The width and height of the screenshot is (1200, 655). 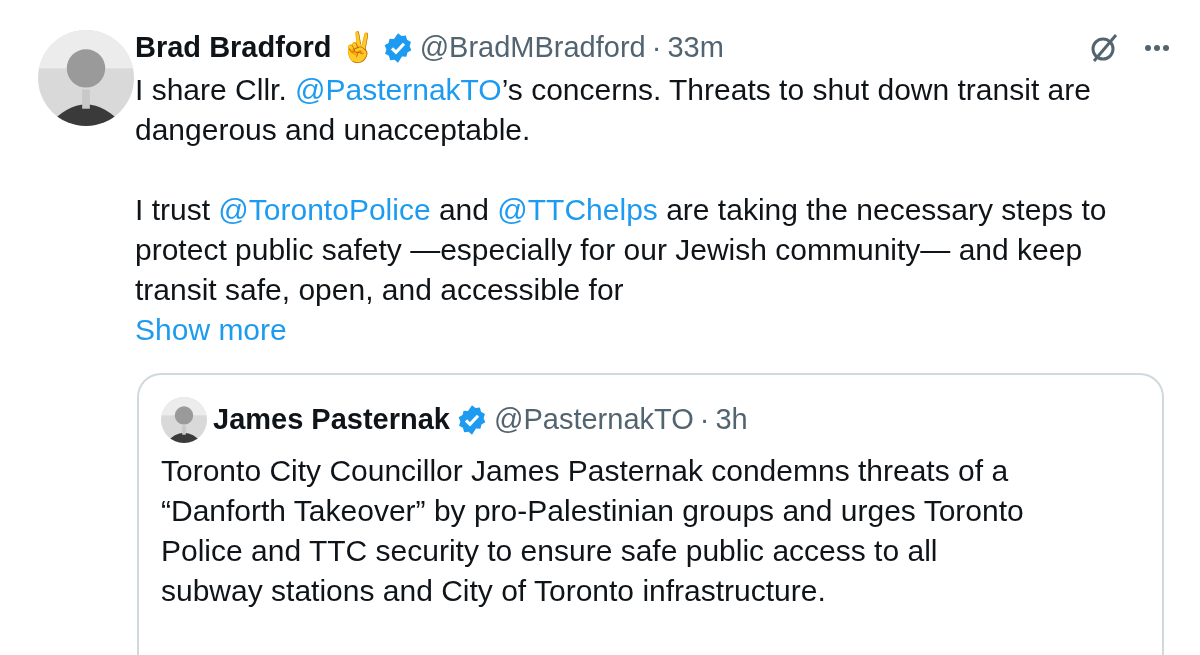 I want to click on post-time: 3h, so click(x=731, y=420).